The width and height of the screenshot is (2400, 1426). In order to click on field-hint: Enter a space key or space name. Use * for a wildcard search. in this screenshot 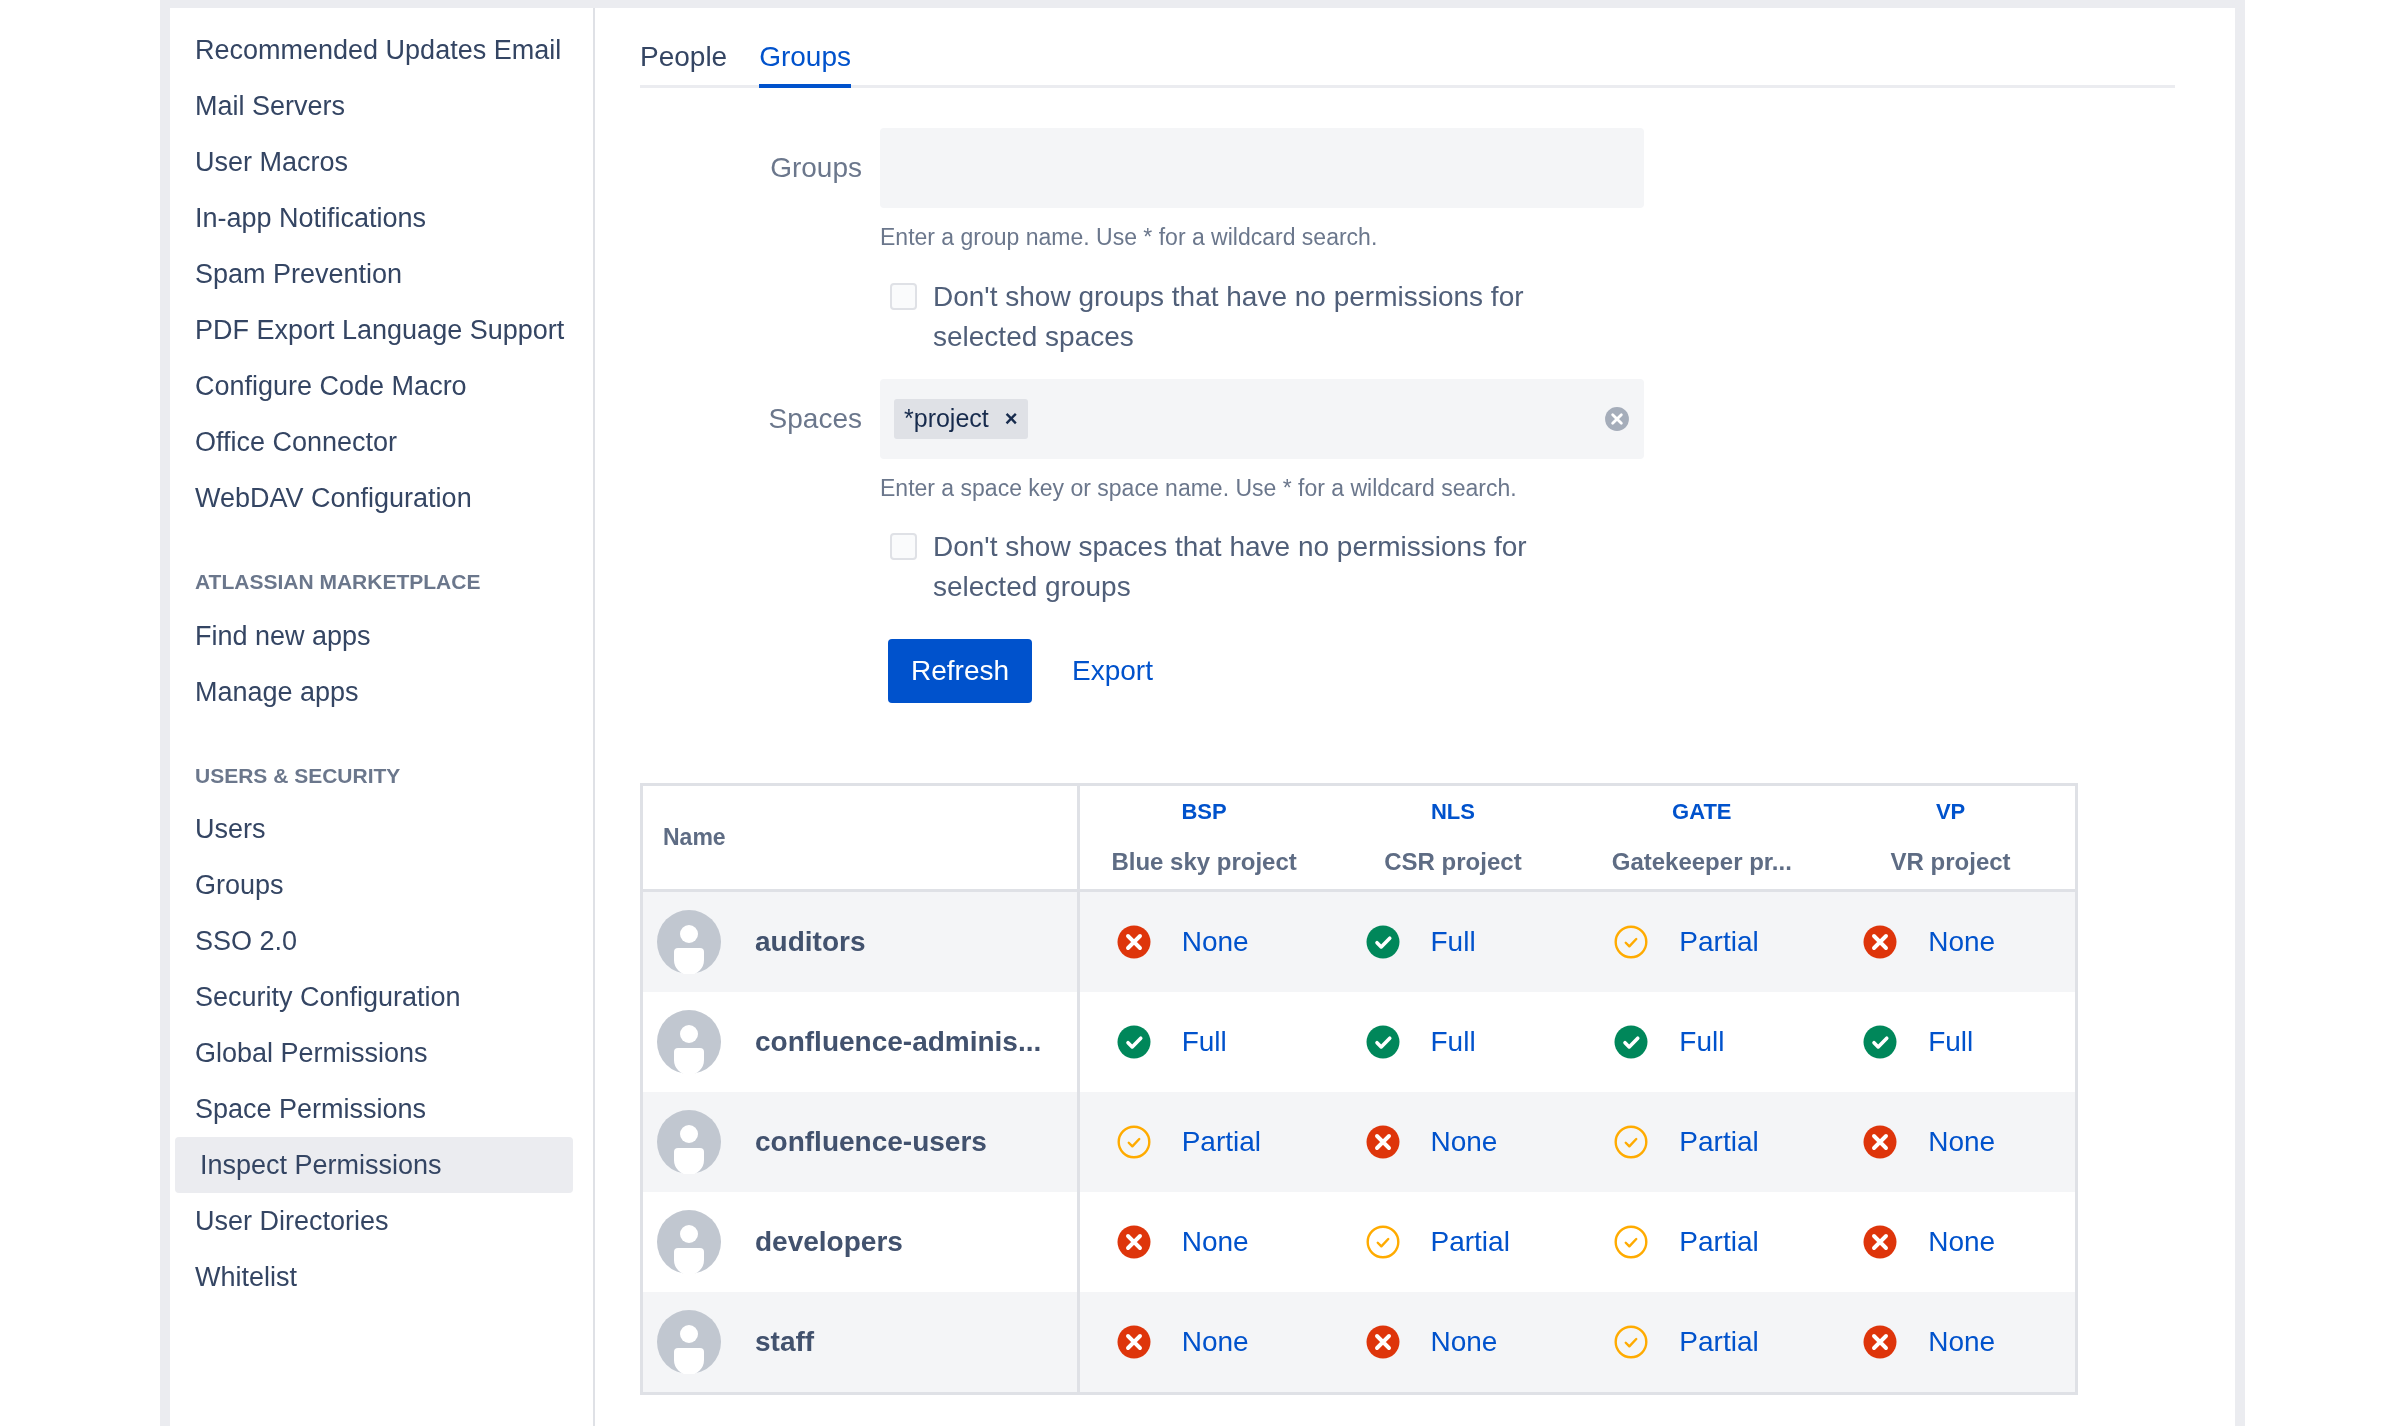, I will do `click(1199, 488)`.